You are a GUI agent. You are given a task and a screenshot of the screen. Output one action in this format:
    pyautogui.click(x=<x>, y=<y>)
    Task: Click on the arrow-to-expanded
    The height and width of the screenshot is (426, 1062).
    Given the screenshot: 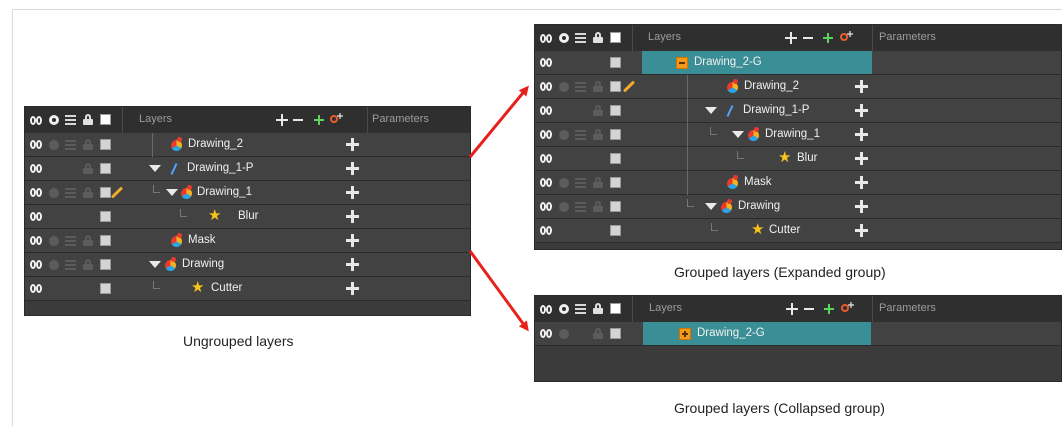 What is the action you would take?
    pyautogui.click(x=498, y=121)
    